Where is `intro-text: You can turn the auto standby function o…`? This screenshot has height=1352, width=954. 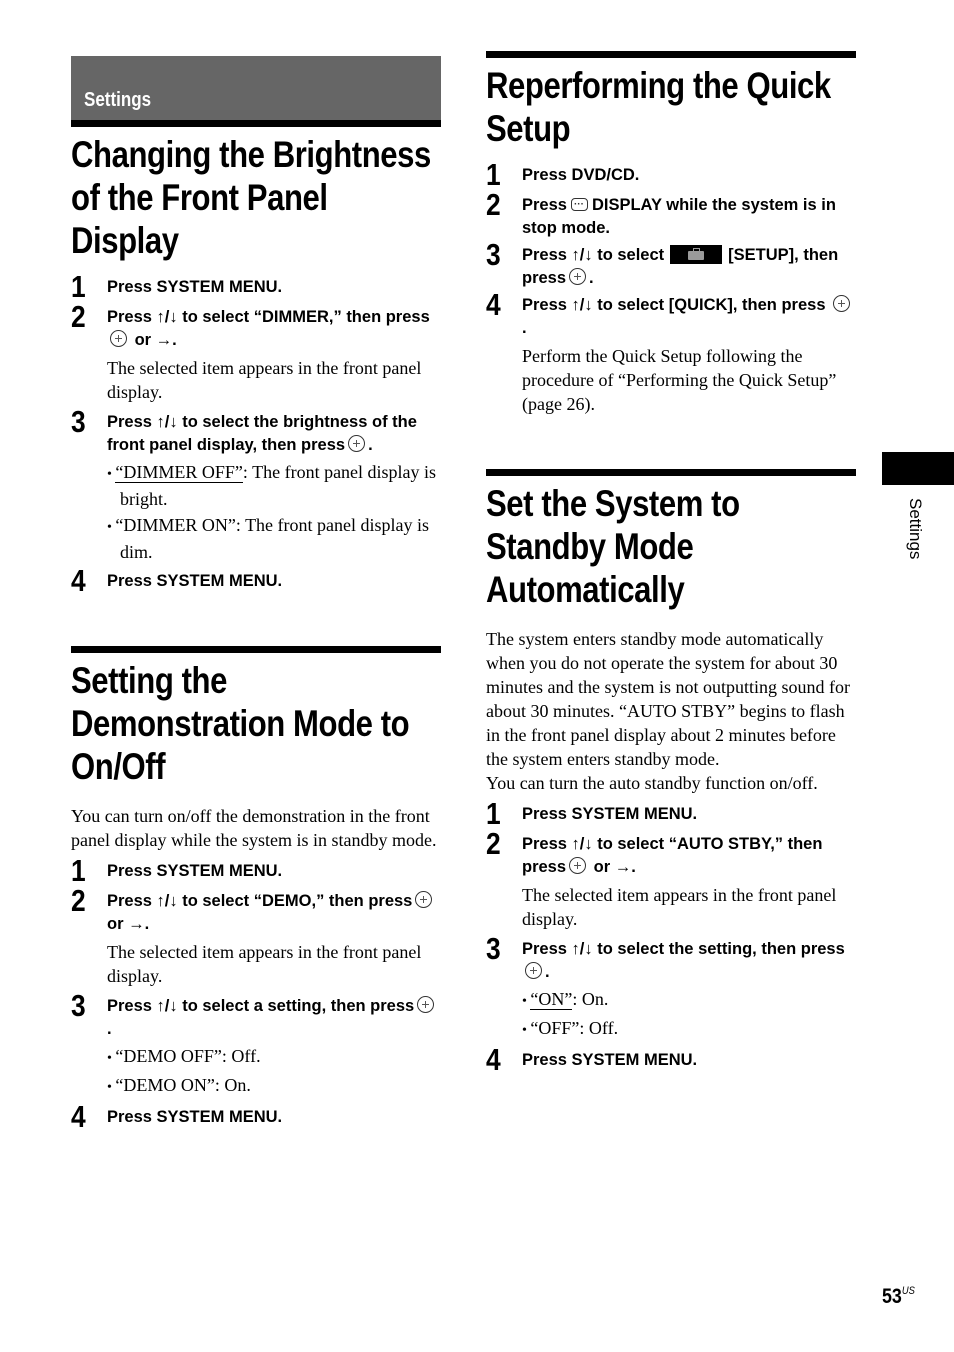 intro-text: You can turn the auto standby function o… is located at coordinates (652, 783).